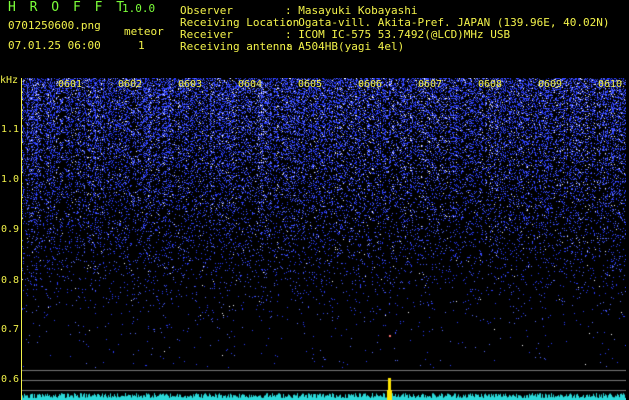 This screenshot has width=629, height=400. What do you see at coordinates (10, 229) in the screenshot?
I see `y-tick-label: 0.9` at bounding box center [10, 229].